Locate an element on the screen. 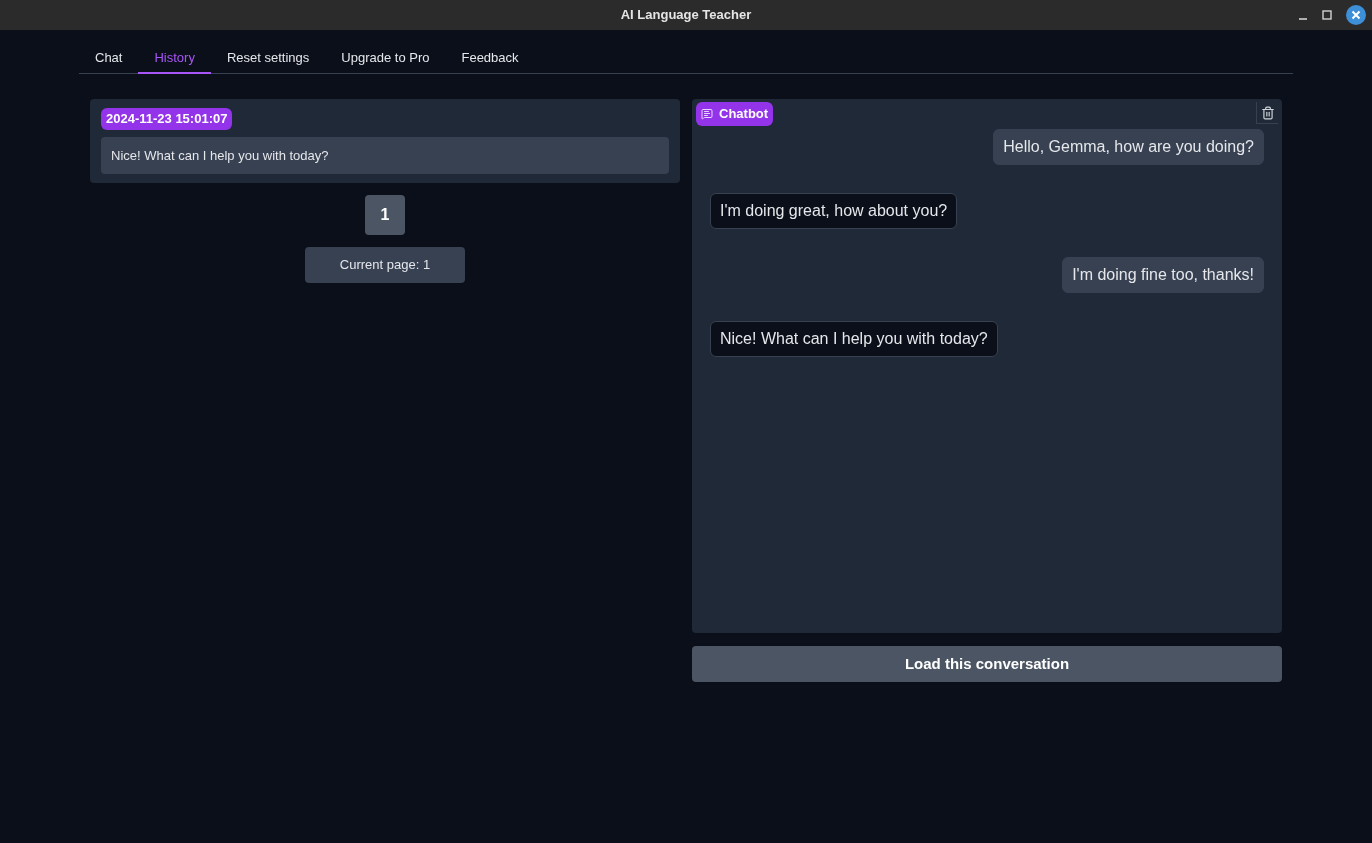 The image size is (1372, 843). tab: Chat is located at coordinates (109, 59).